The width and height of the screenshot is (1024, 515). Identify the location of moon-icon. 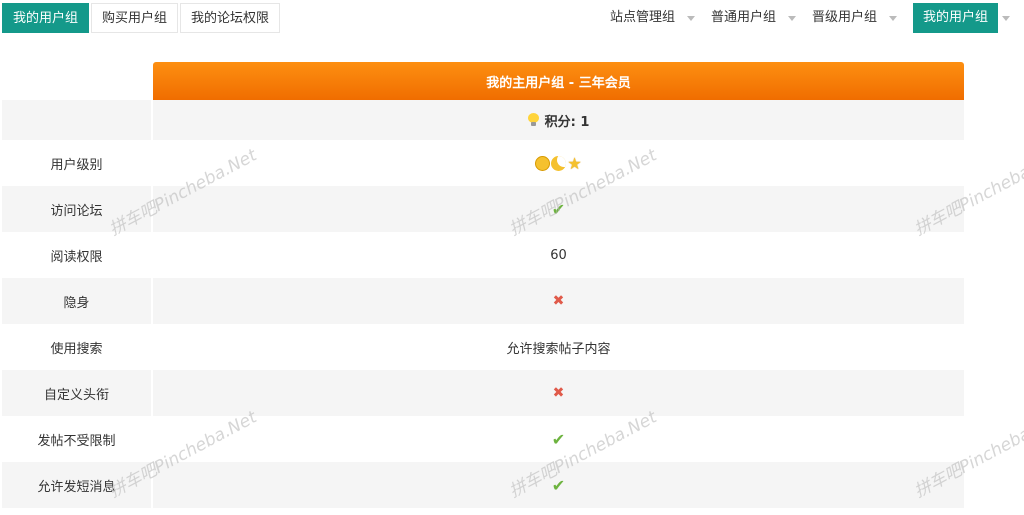
(559, 163).